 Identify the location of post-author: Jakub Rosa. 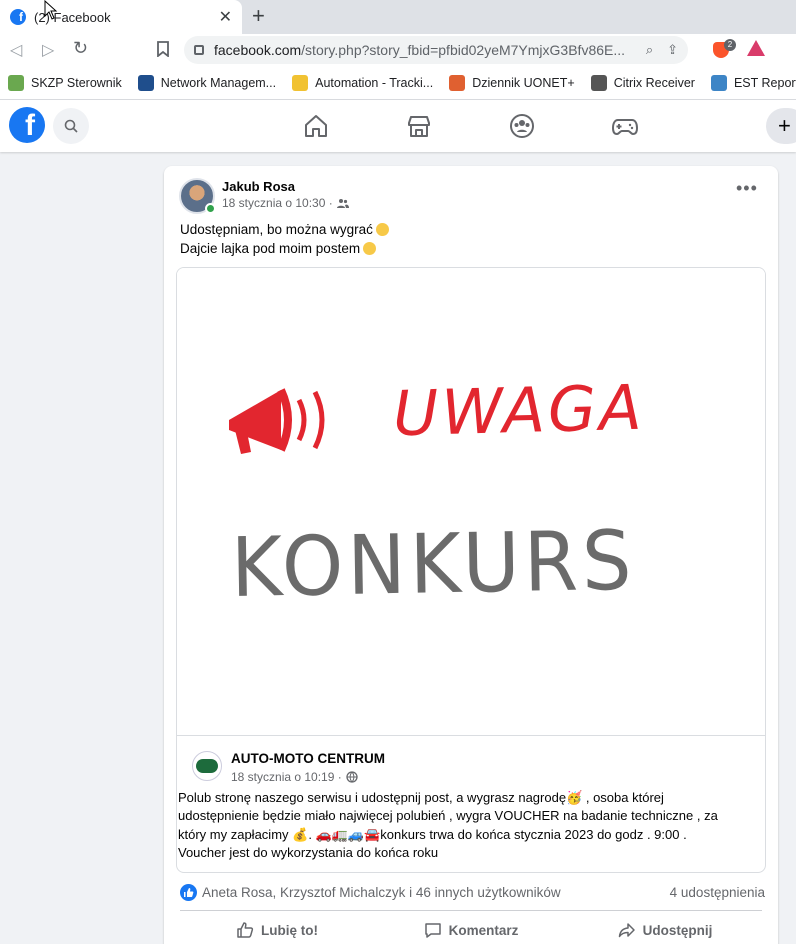
(258, 186).